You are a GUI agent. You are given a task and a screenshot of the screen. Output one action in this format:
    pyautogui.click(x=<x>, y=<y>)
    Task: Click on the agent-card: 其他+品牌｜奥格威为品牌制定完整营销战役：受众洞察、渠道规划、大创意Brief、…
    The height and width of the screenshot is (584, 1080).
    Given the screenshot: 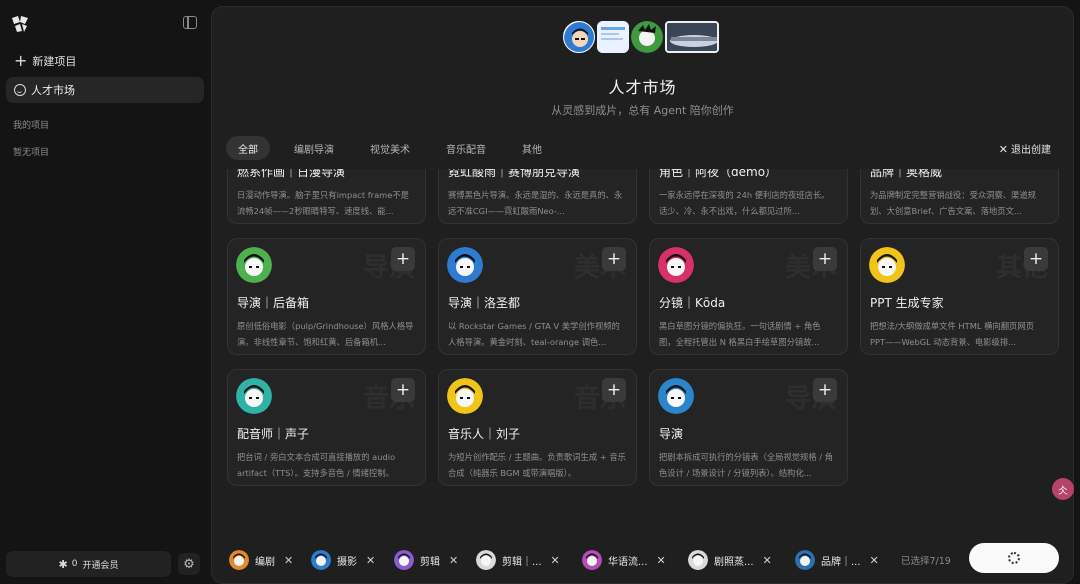 What is the action you would take?
    pyautogui.click(x=959, y=196)
    